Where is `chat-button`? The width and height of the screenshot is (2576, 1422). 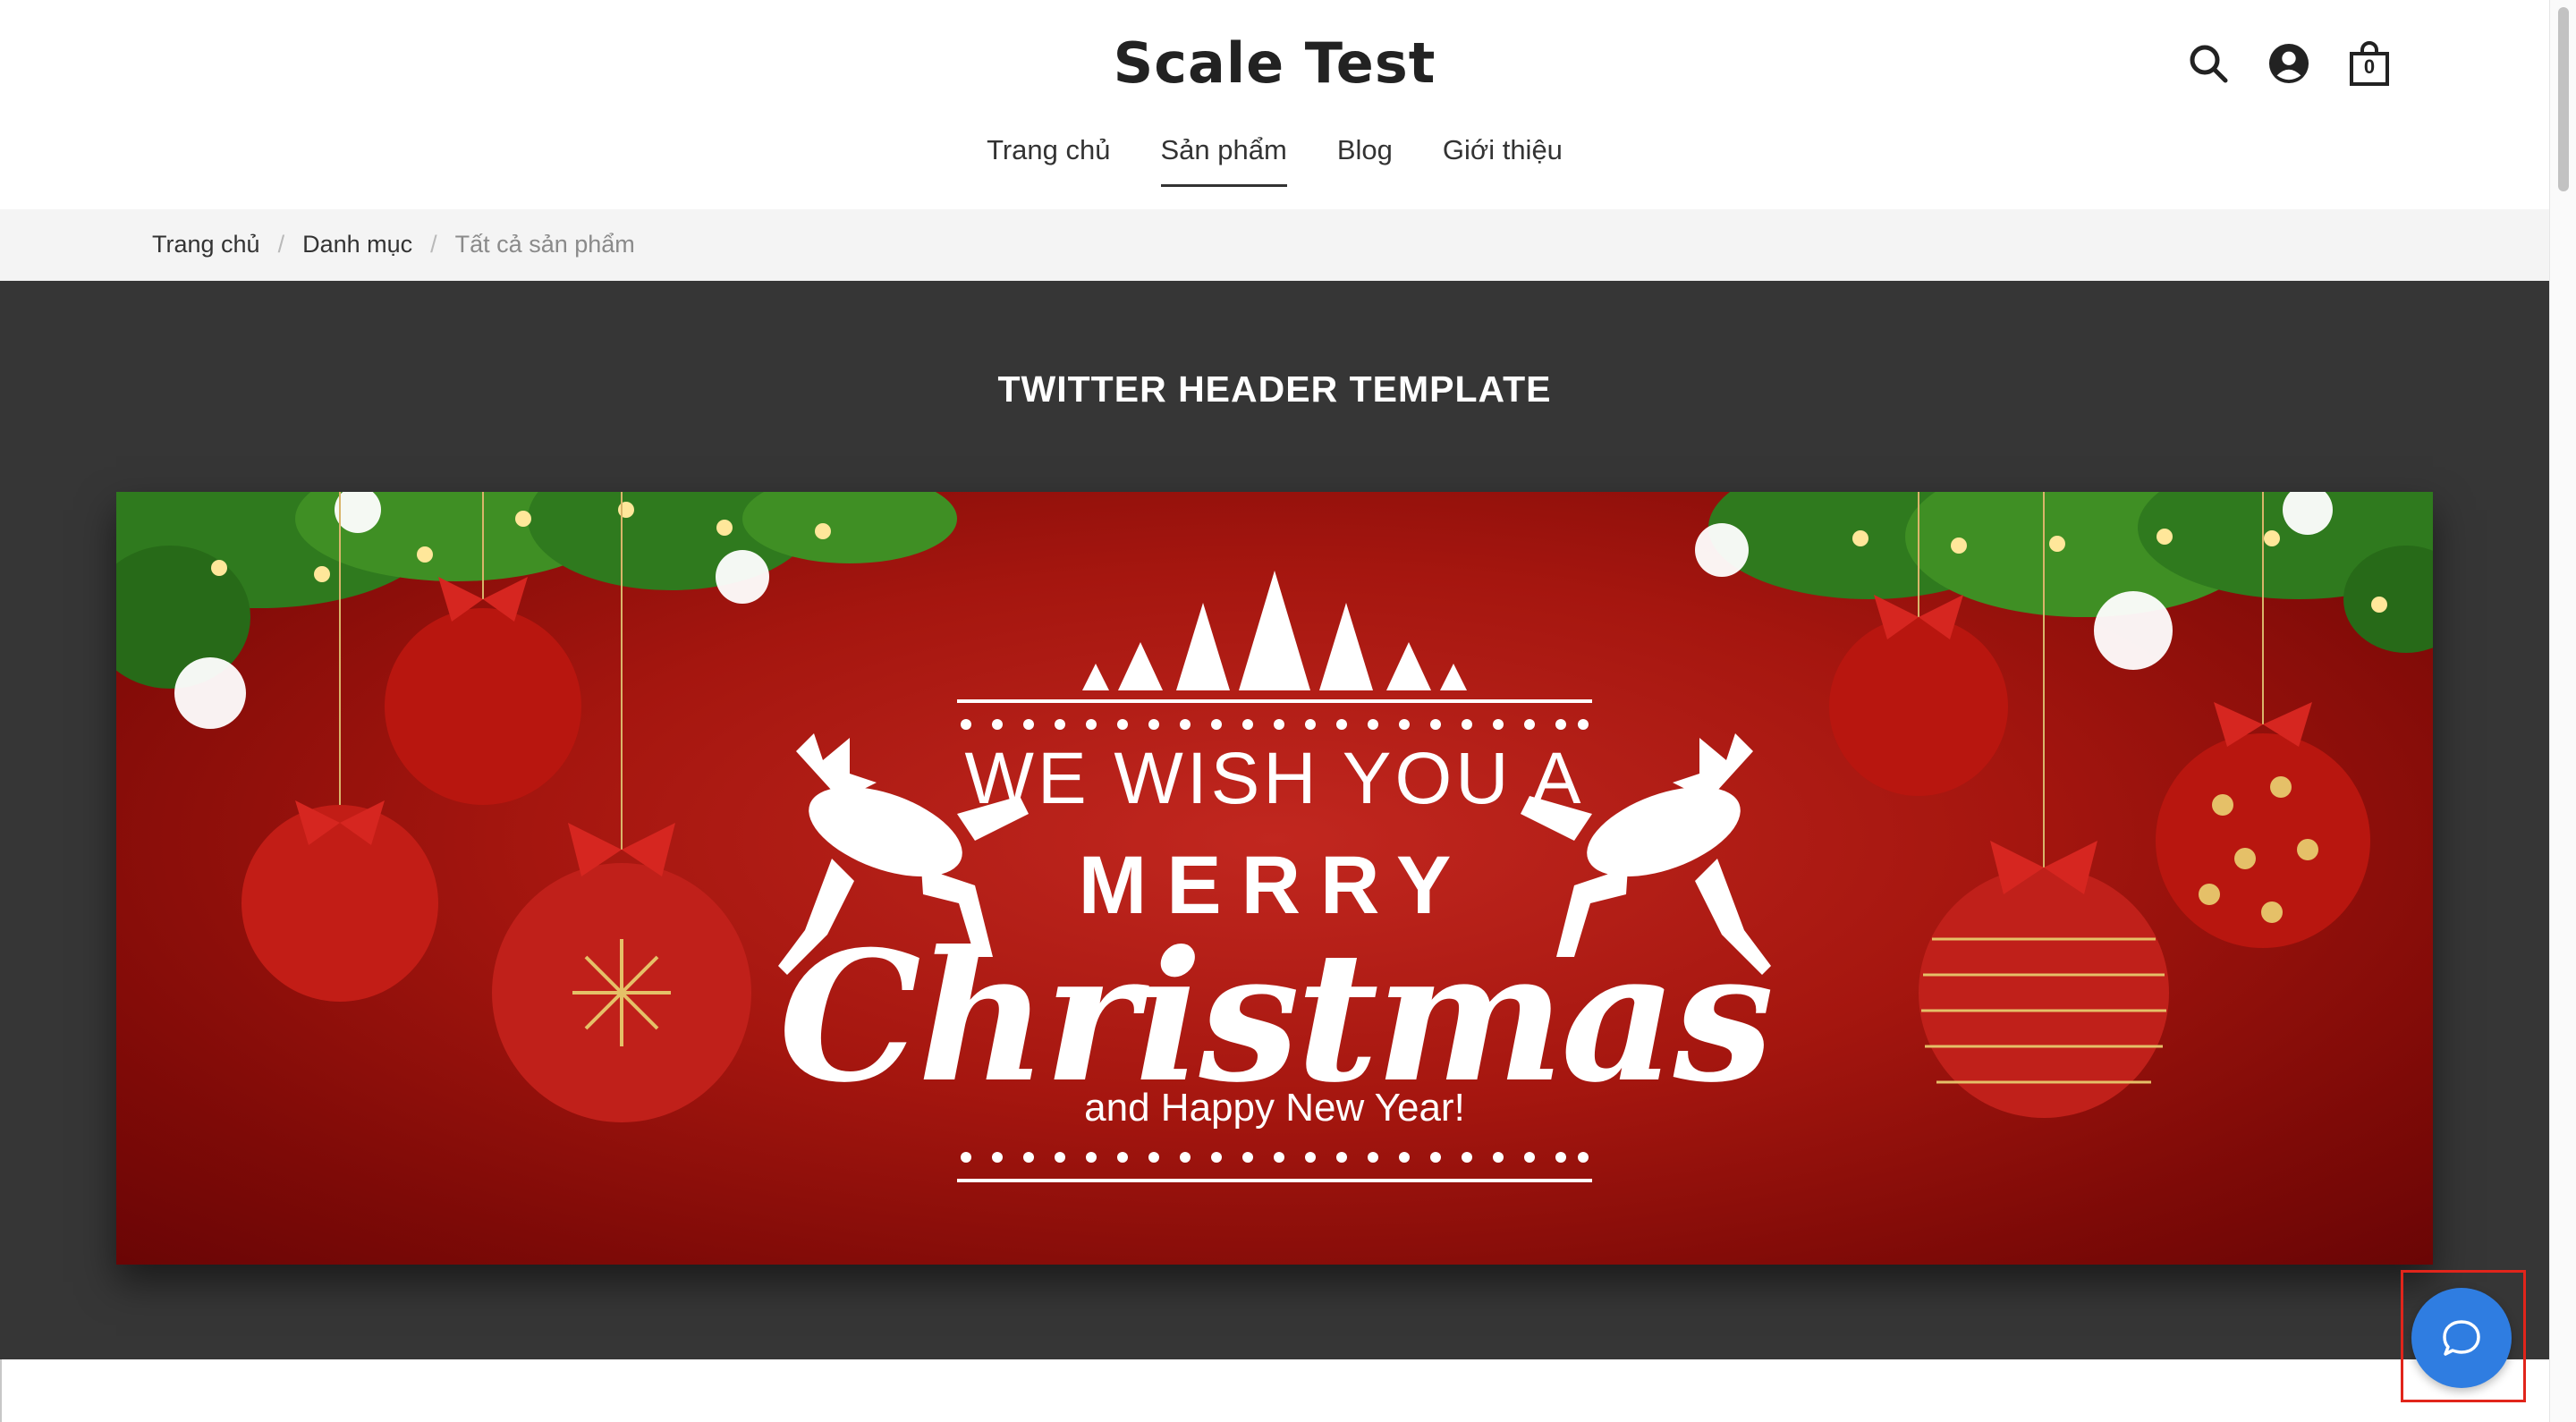
chat-button is located at coordinates (2461, 1338).